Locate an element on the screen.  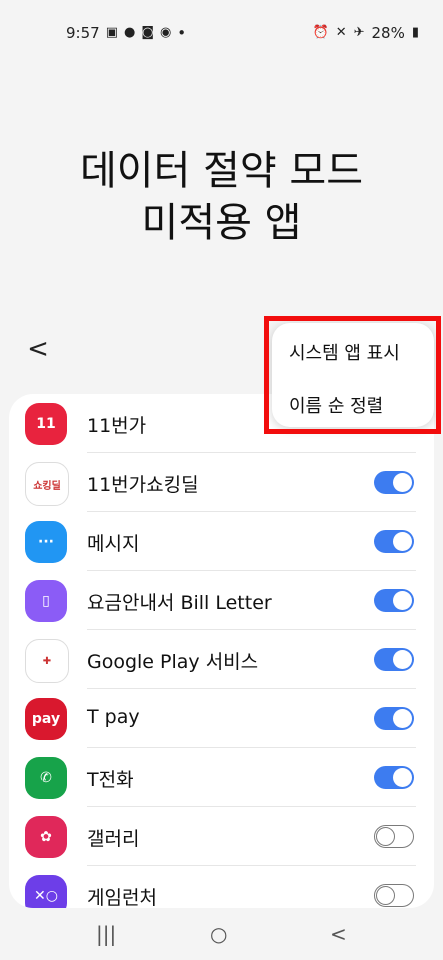
app-label: 요금안내서 Bill Letter is located at coordinates (179, 603).